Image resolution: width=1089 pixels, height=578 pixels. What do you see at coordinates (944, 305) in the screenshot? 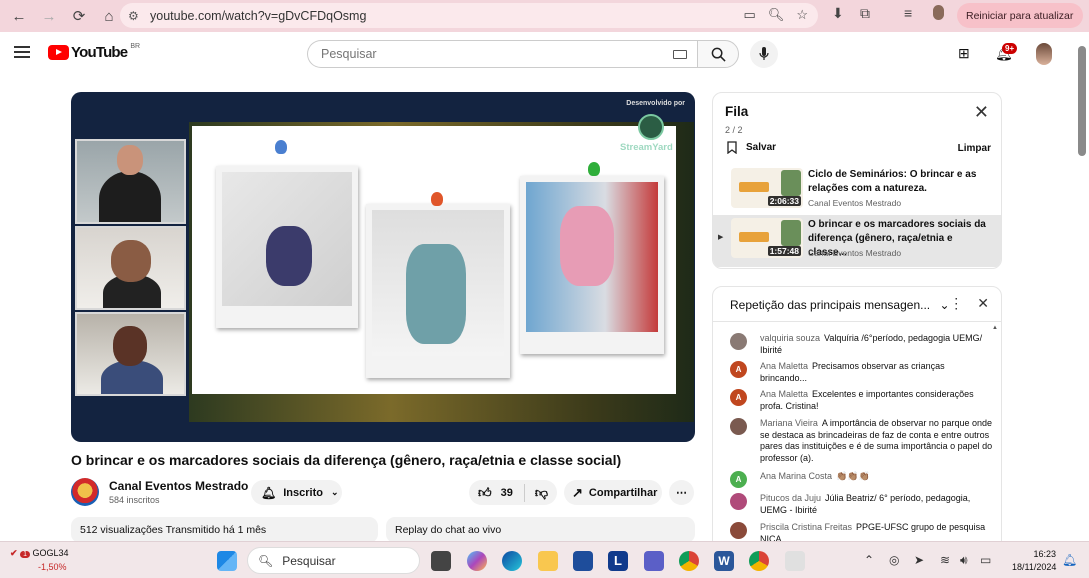
I see `chevron-down-icon: ⌄` at bounding box center [944, 305].